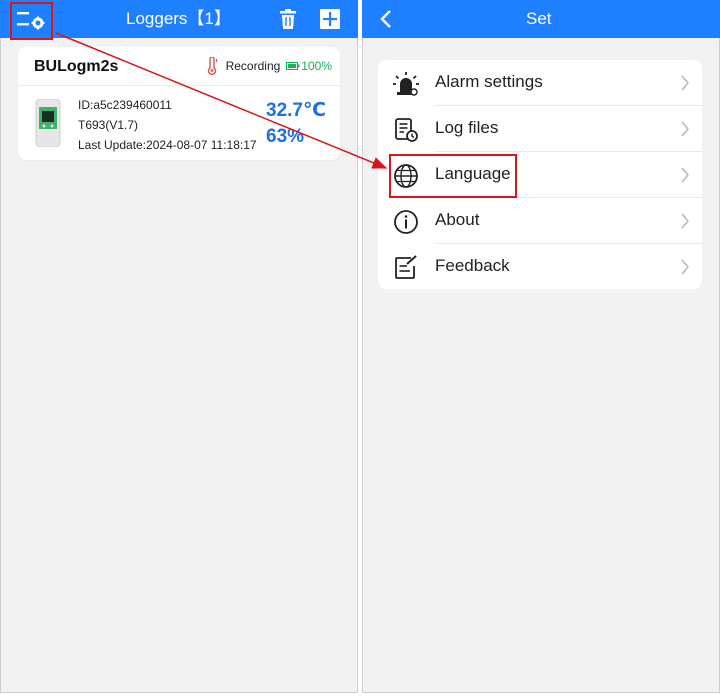 The height and width of the screenshot is (696, 720). What do you see at coordinates (221, 100) in the screenshot?
I see `annotation-arrow` at bounding box center [221, 100].